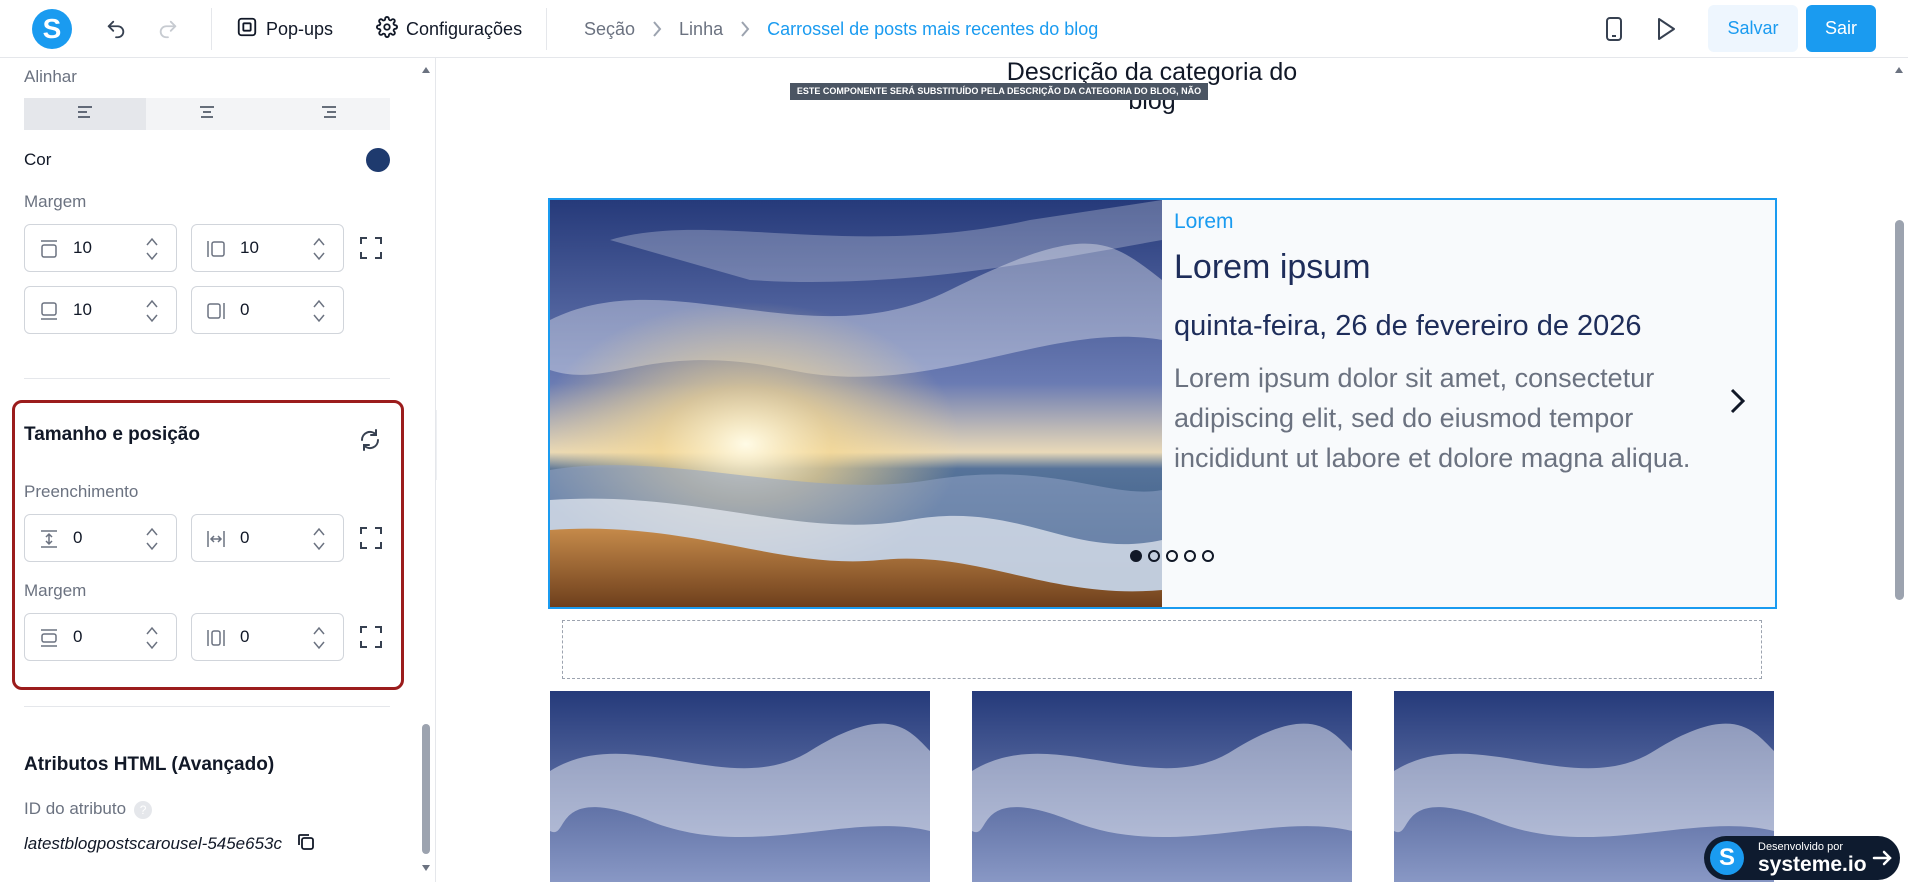  I want to click on margin-left-field: 0, so click(267, 310).